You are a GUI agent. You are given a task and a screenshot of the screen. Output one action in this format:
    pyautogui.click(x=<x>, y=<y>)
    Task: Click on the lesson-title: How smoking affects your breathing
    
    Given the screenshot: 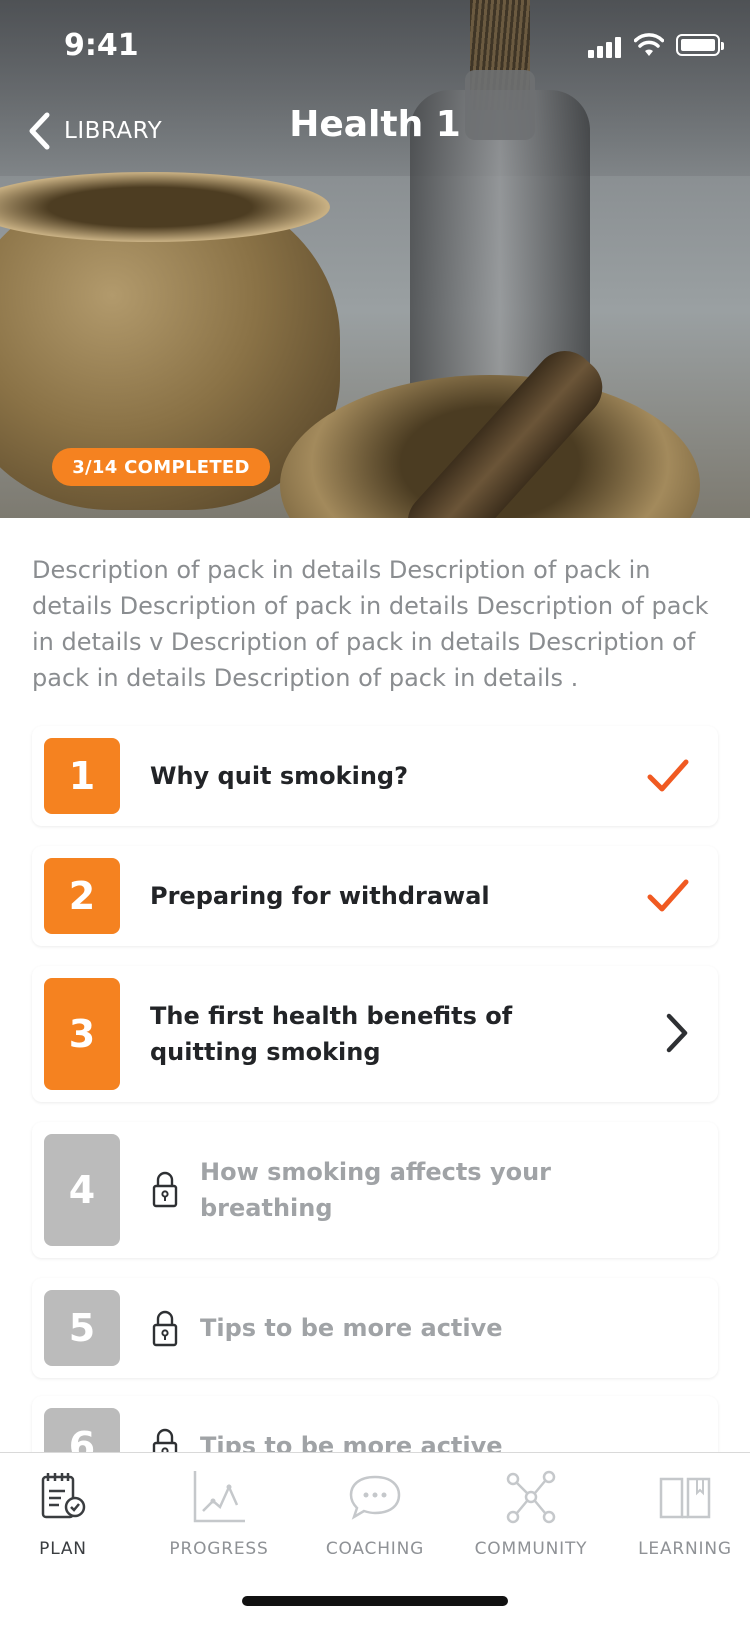 What is the action you would take?
    pyautogui.click(x=375, y=1190)
    